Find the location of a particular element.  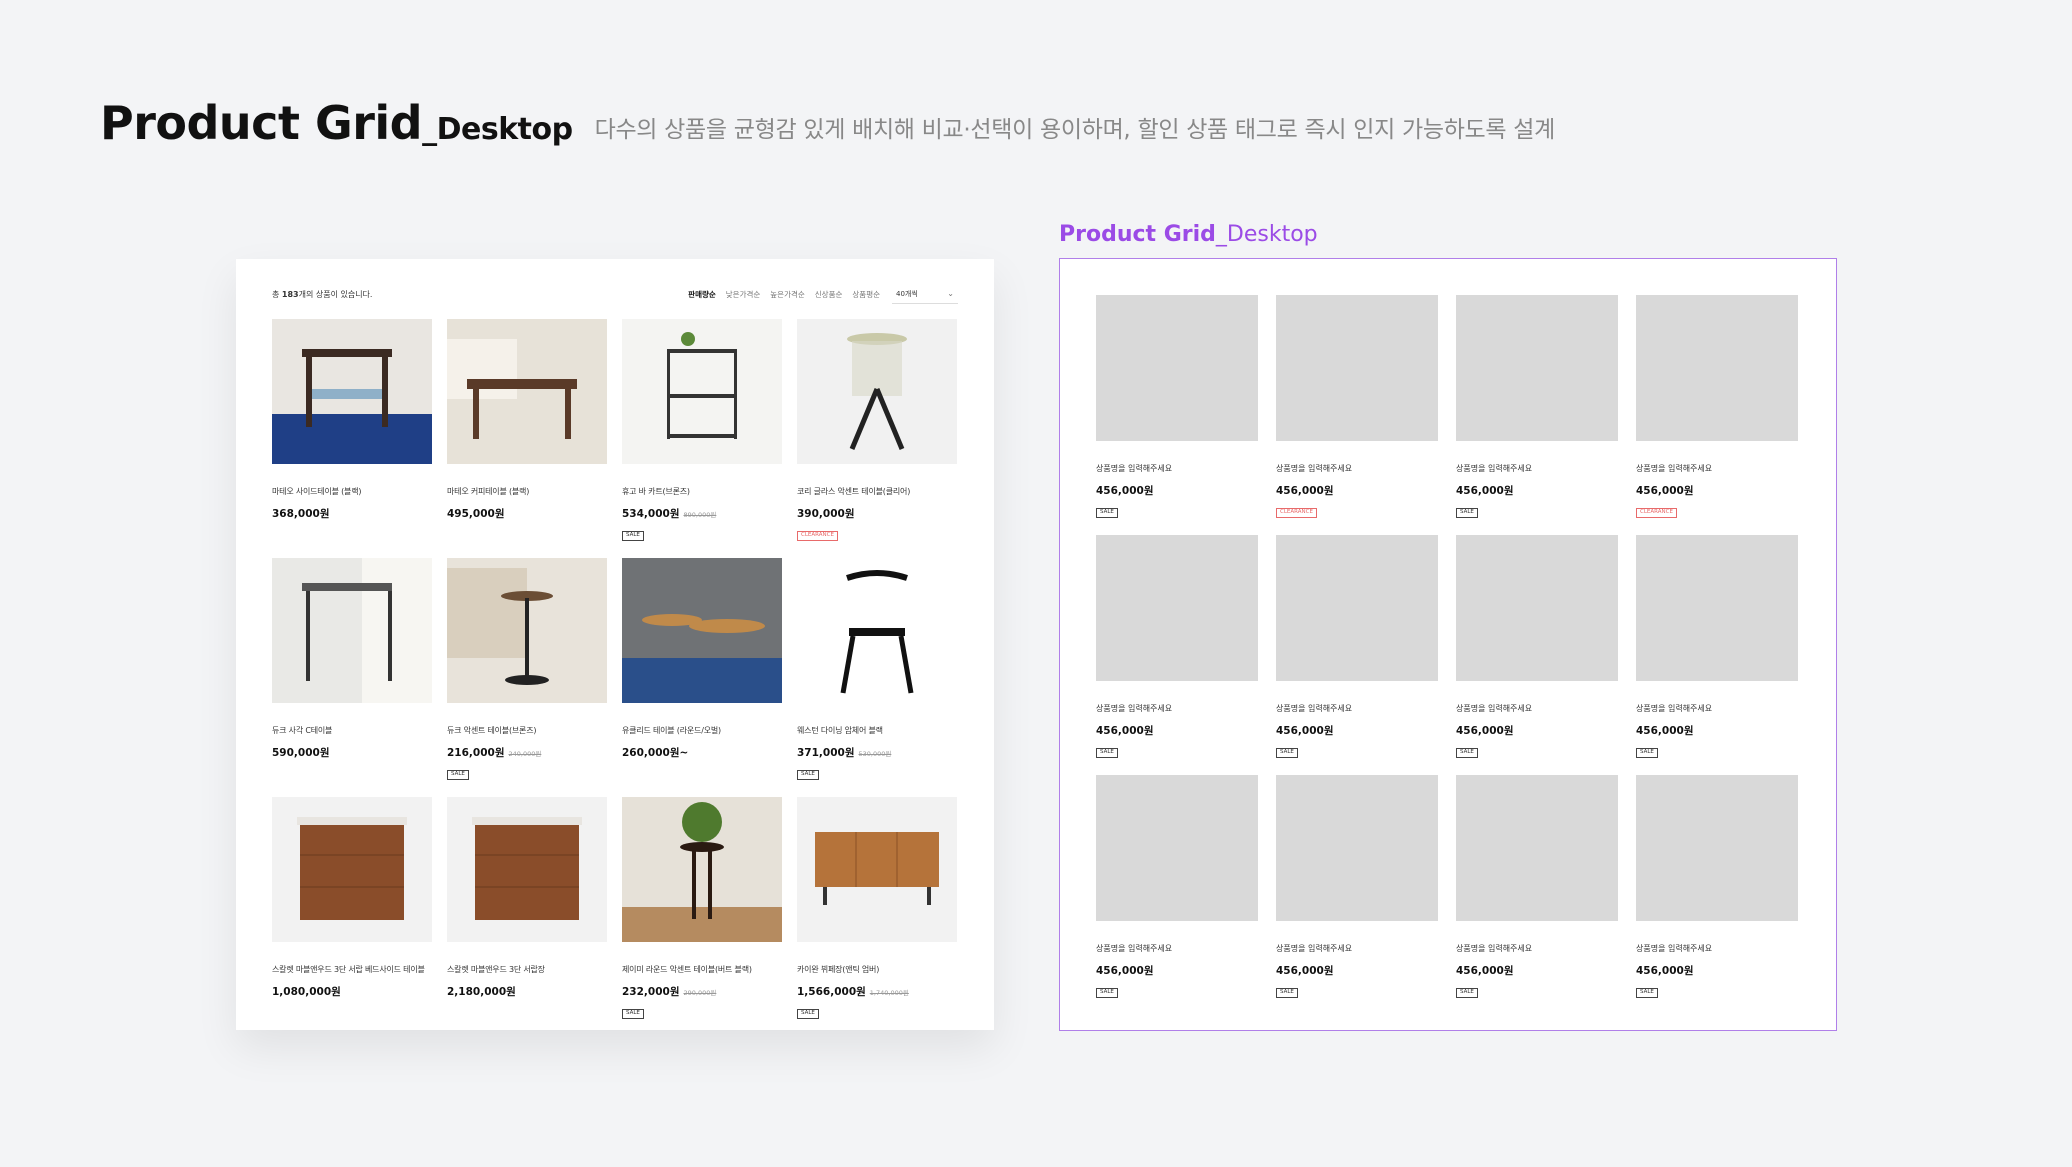

sort-high-price: 높은가격순 is located at coordinates (787, 294).